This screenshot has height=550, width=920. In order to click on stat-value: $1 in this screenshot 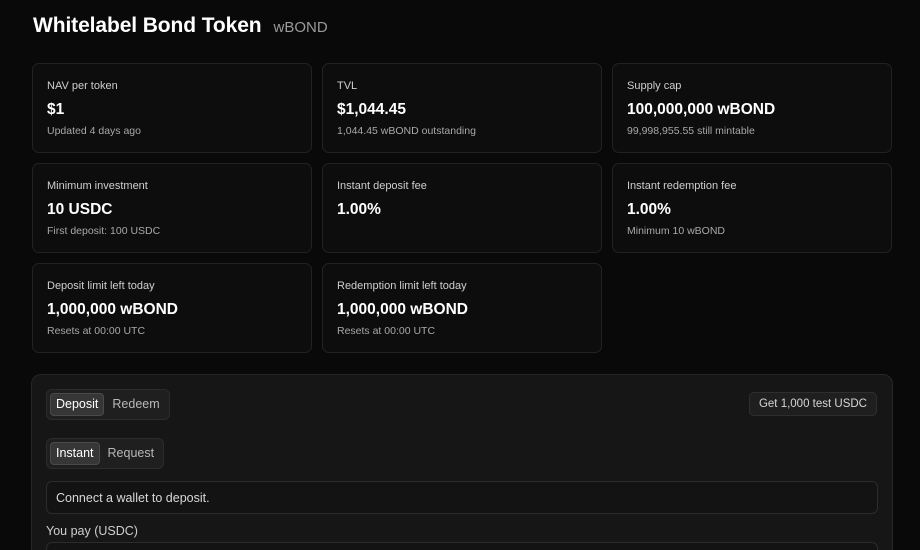, I will do `click(56, 109)`.